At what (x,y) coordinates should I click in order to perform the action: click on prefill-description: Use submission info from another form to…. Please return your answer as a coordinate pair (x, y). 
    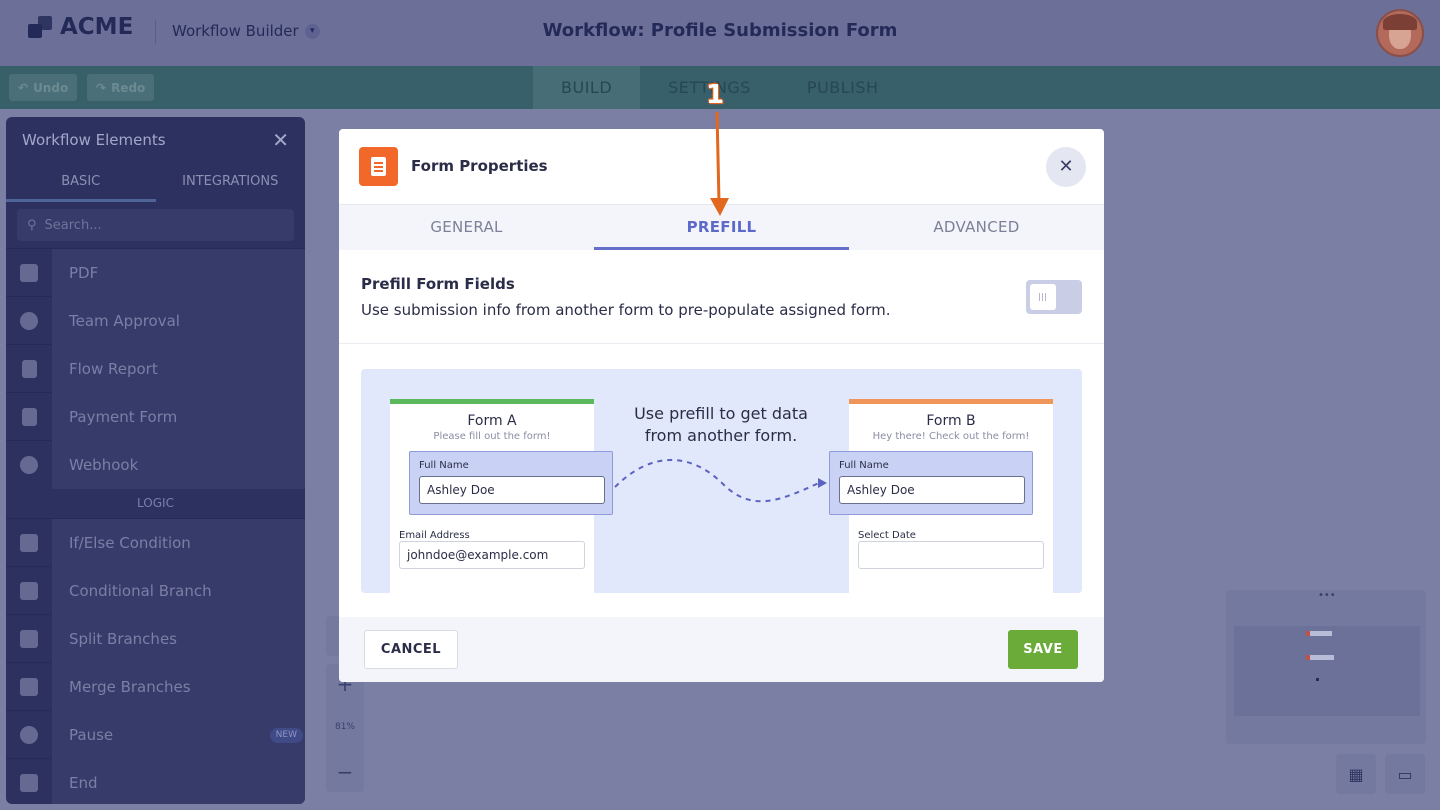
    Looking at the image, I should click on (626, 310).